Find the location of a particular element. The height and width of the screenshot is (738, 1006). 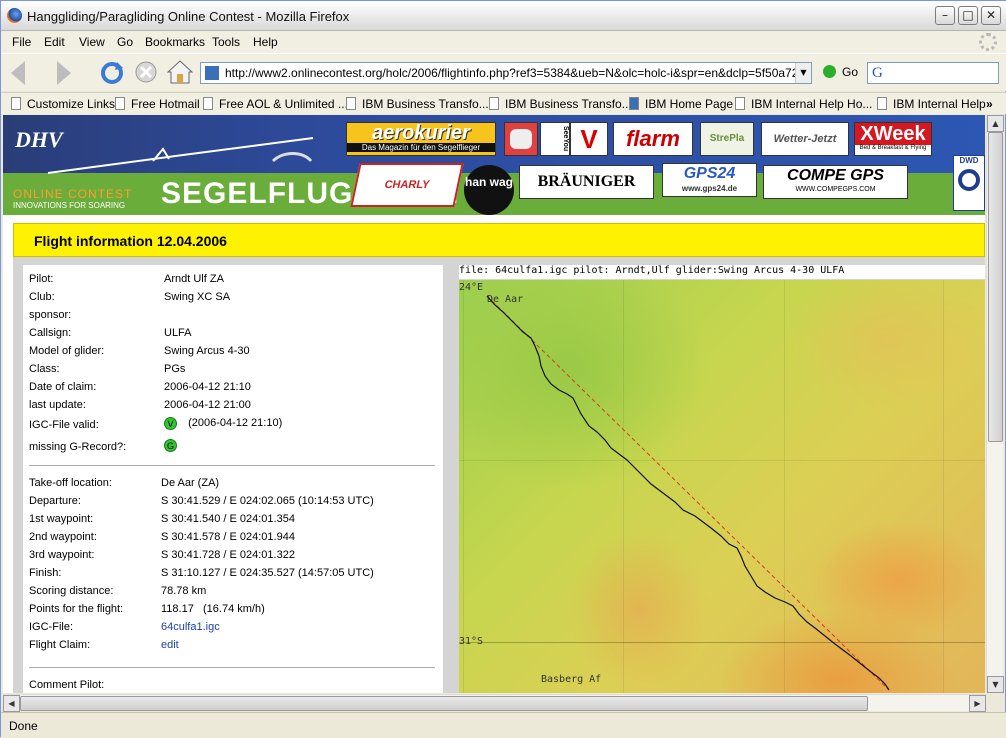

online-contest-label: ONLINE CONTEST is located at coordinates (73, 194).